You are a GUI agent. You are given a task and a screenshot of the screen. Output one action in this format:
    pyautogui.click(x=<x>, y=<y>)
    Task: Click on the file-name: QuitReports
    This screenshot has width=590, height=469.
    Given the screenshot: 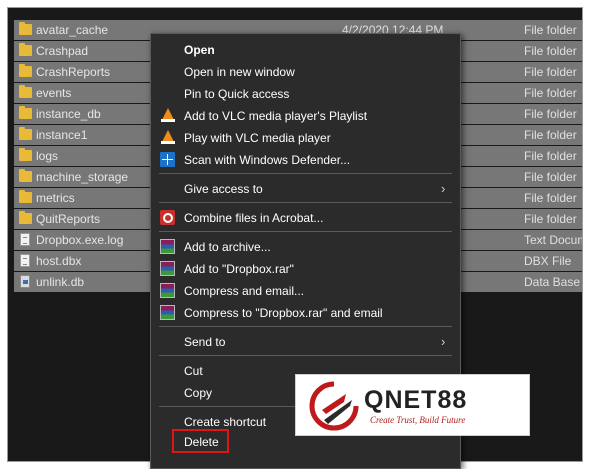 What is the action you would take?
    pyautogui.click(x=68, y=219)
    